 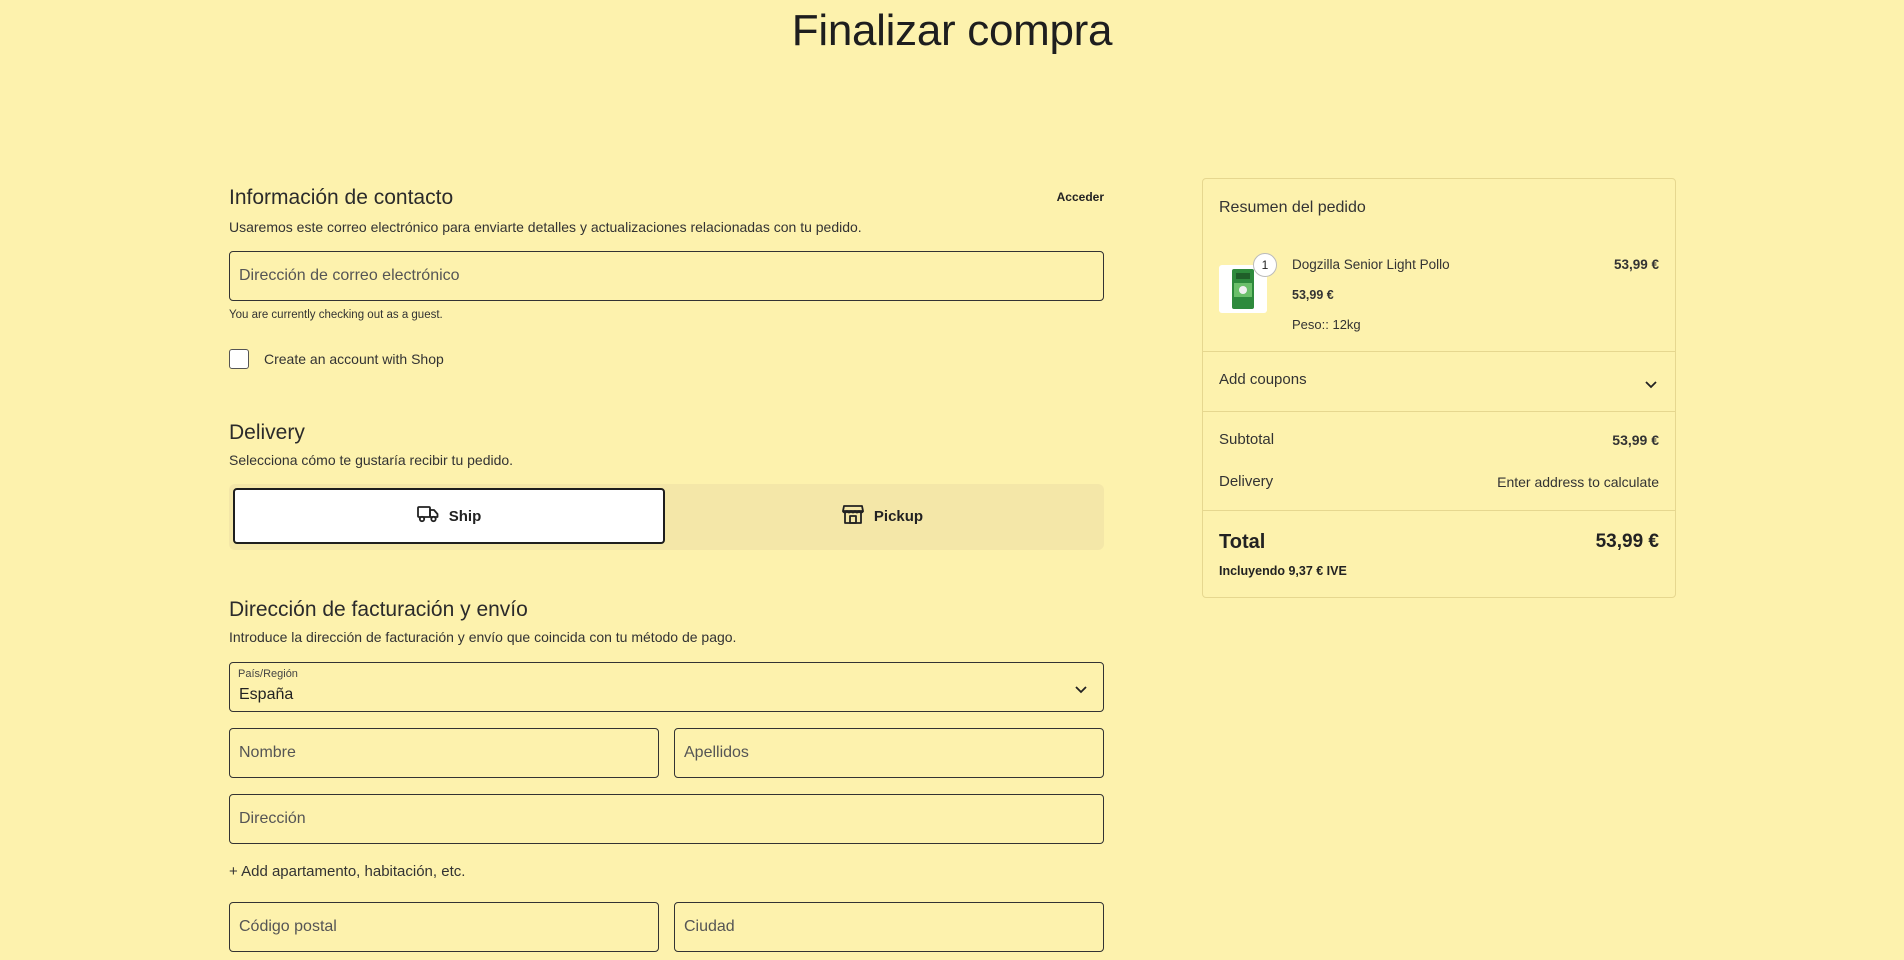 What do you see at coordinates (1578, 482) in the screenshot?
I see `delivery-value: Enter address to calculate` at bounding box center [1578, 482].